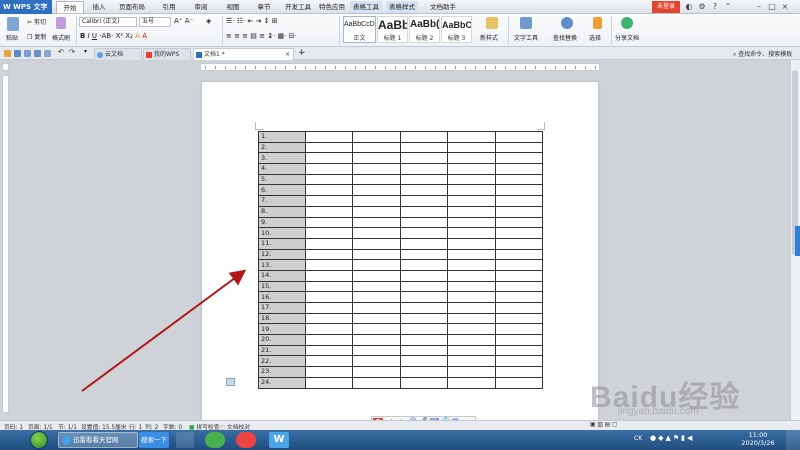 The height and width of the screenshot is (450, 800). What do you see at coordinates (17, 53) in the screenshot?
I see `save-icon` at bounding box center [17, 53].